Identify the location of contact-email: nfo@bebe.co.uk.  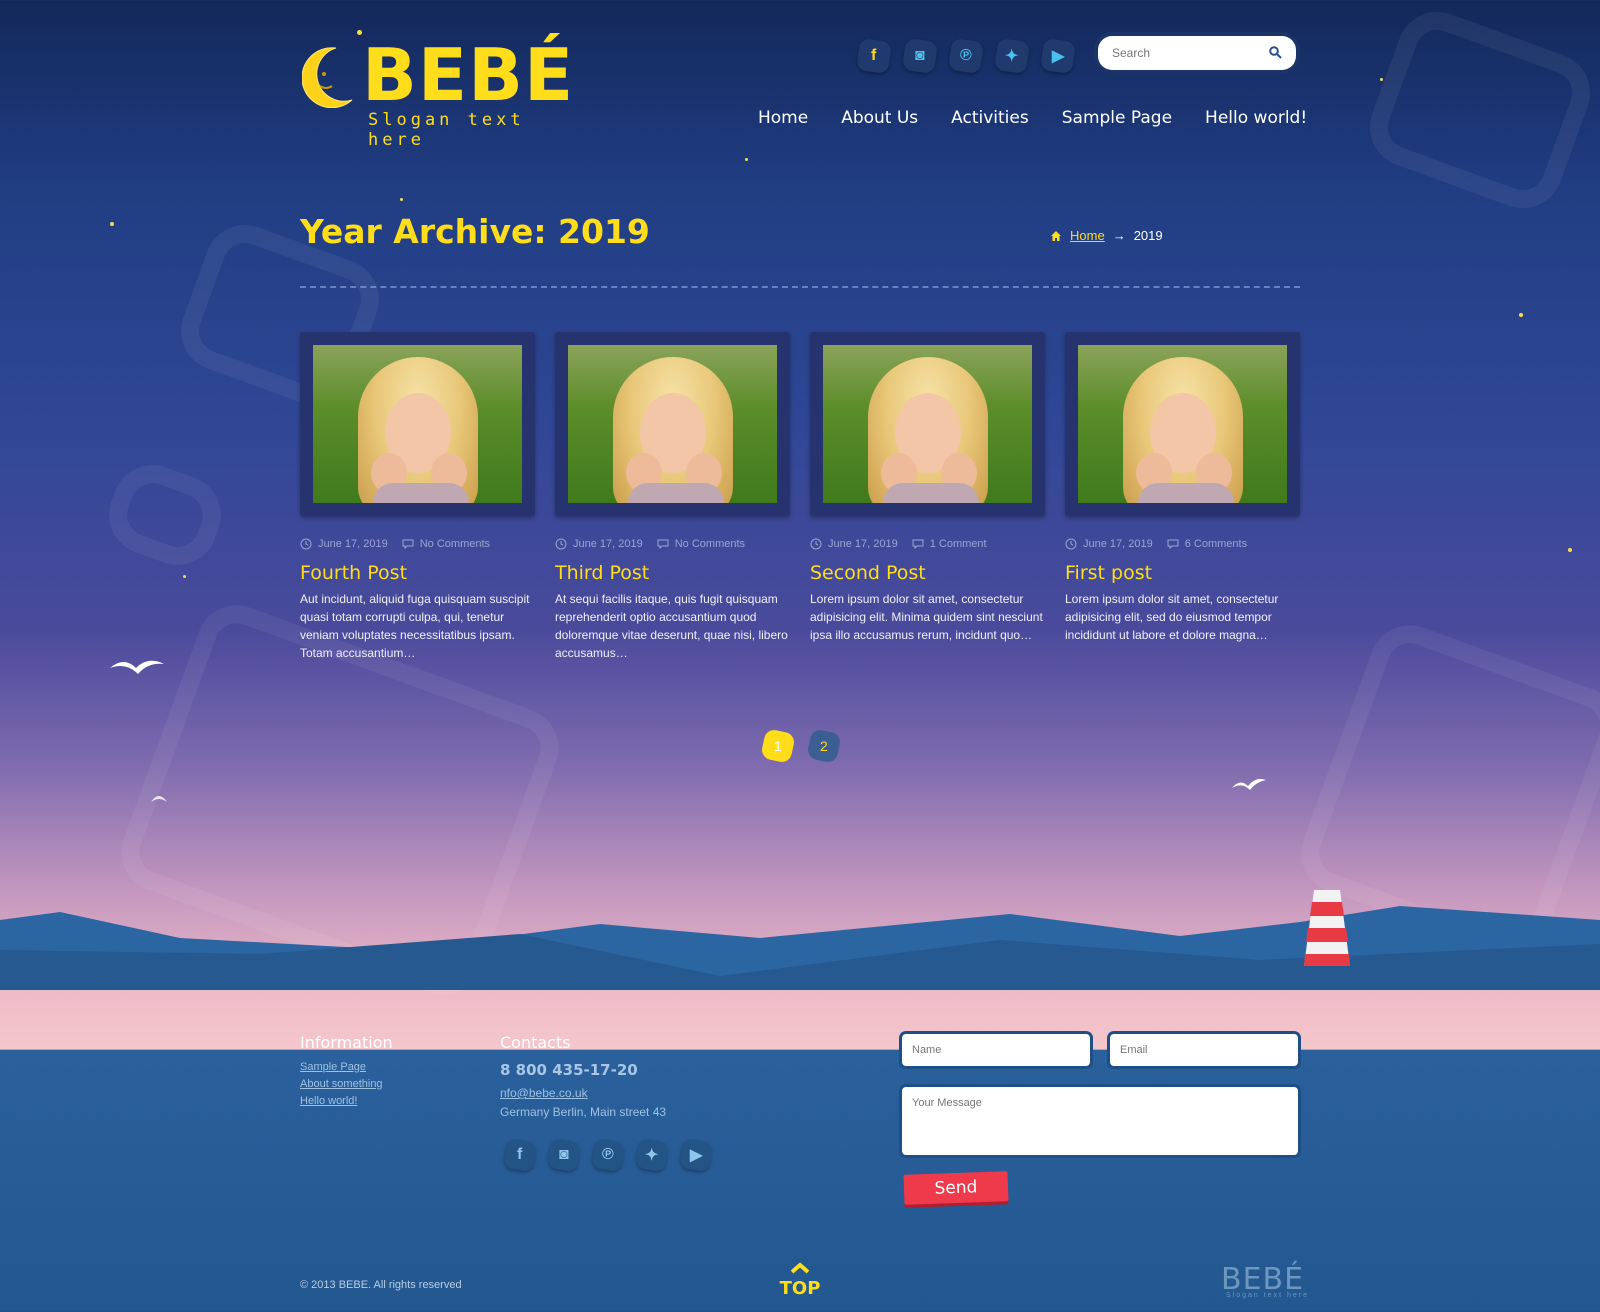
(544, 1093).